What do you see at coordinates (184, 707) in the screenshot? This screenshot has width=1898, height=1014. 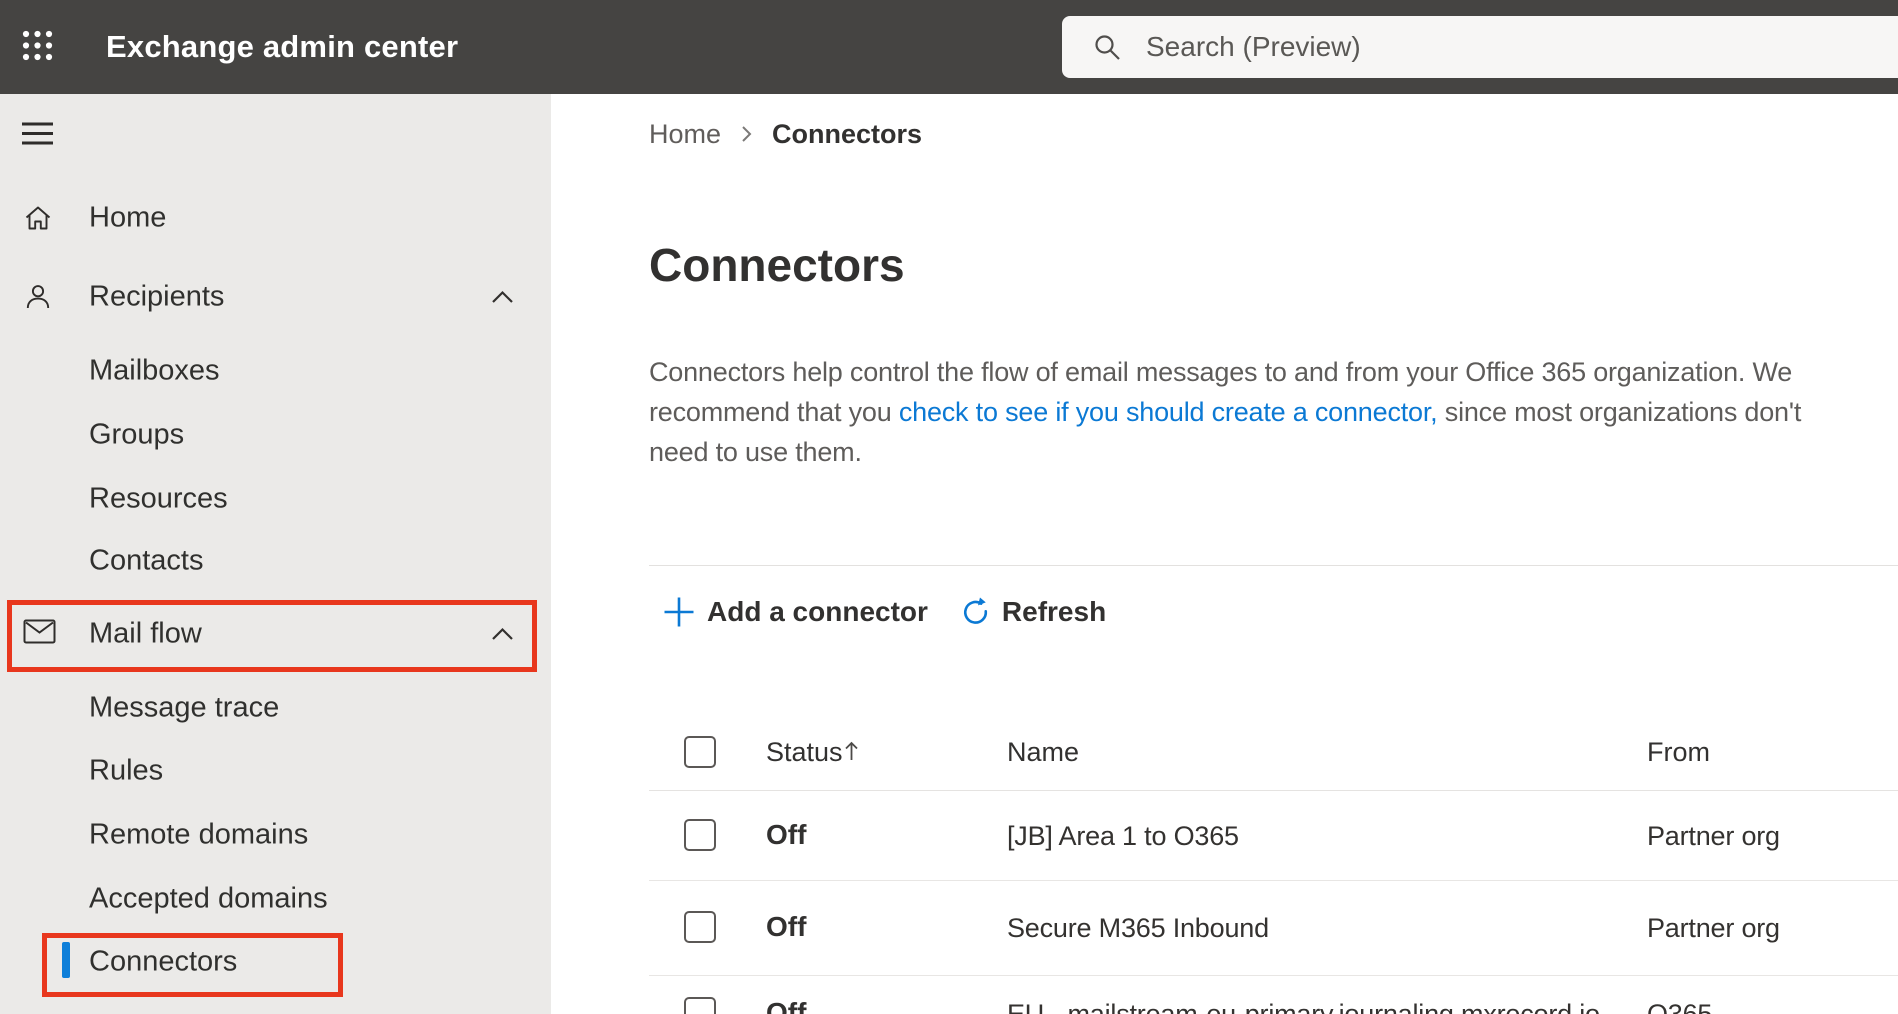 I see `sidebar-item-label: Message trace` at bounding box center [184, 707].